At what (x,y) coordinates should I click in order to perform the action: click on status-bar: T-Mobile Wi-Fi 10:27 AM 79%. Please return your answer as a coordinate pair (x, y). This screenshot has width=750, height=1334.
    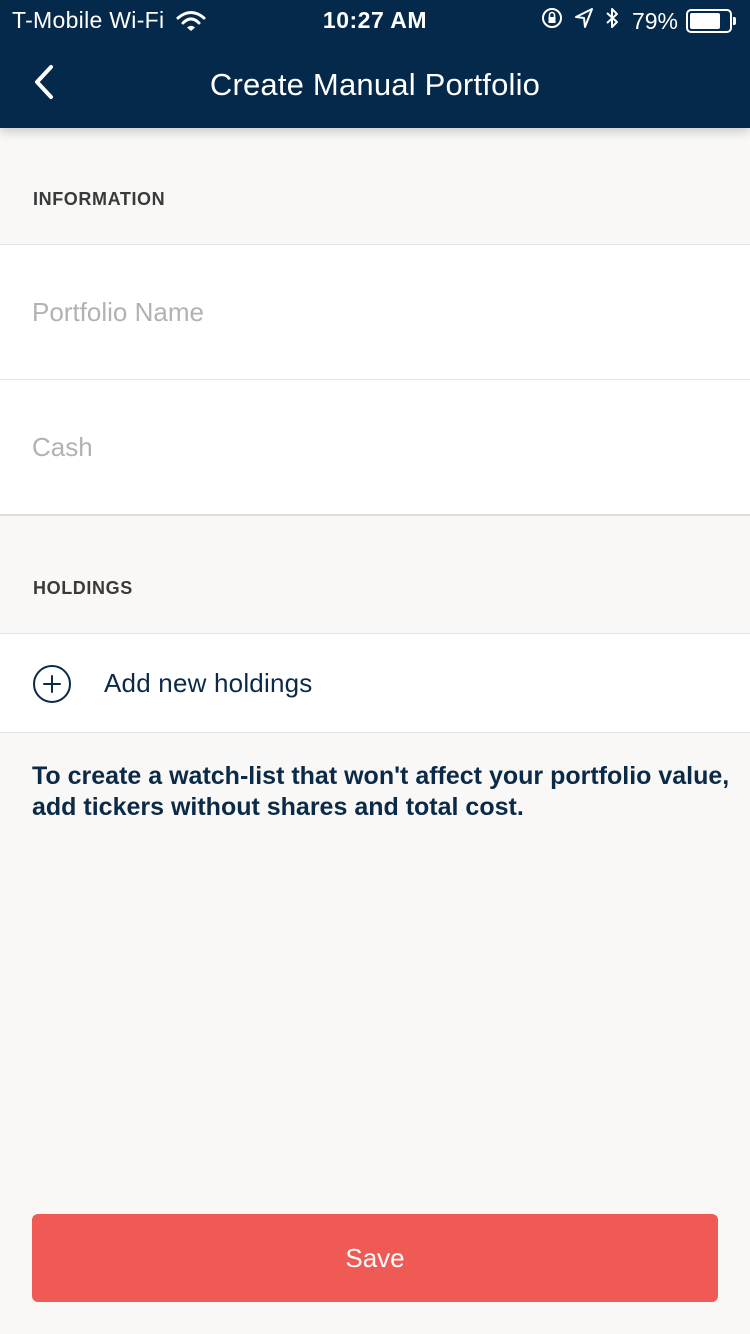
    Looking at the image, I should click on (375, 20).